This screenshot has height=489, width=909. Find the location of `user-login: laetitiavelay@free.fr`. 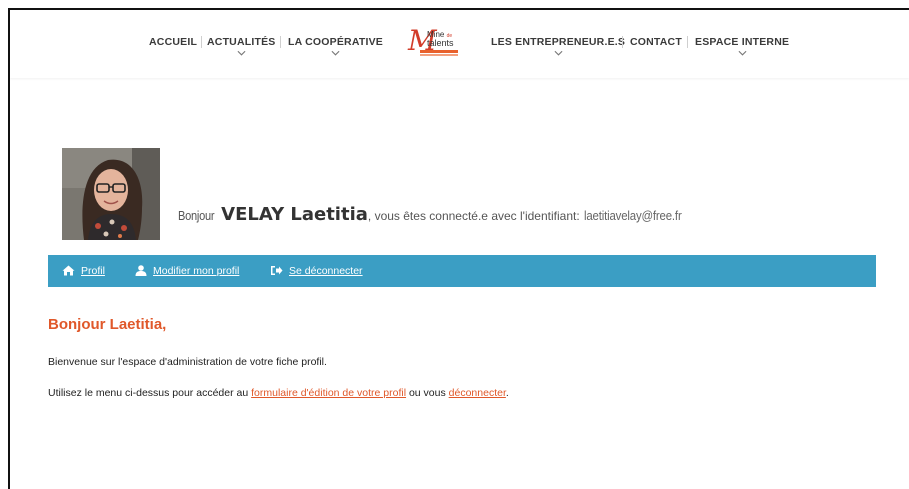

user-login: laetitiavelay@free.fr is located at coordinates (633, 215).